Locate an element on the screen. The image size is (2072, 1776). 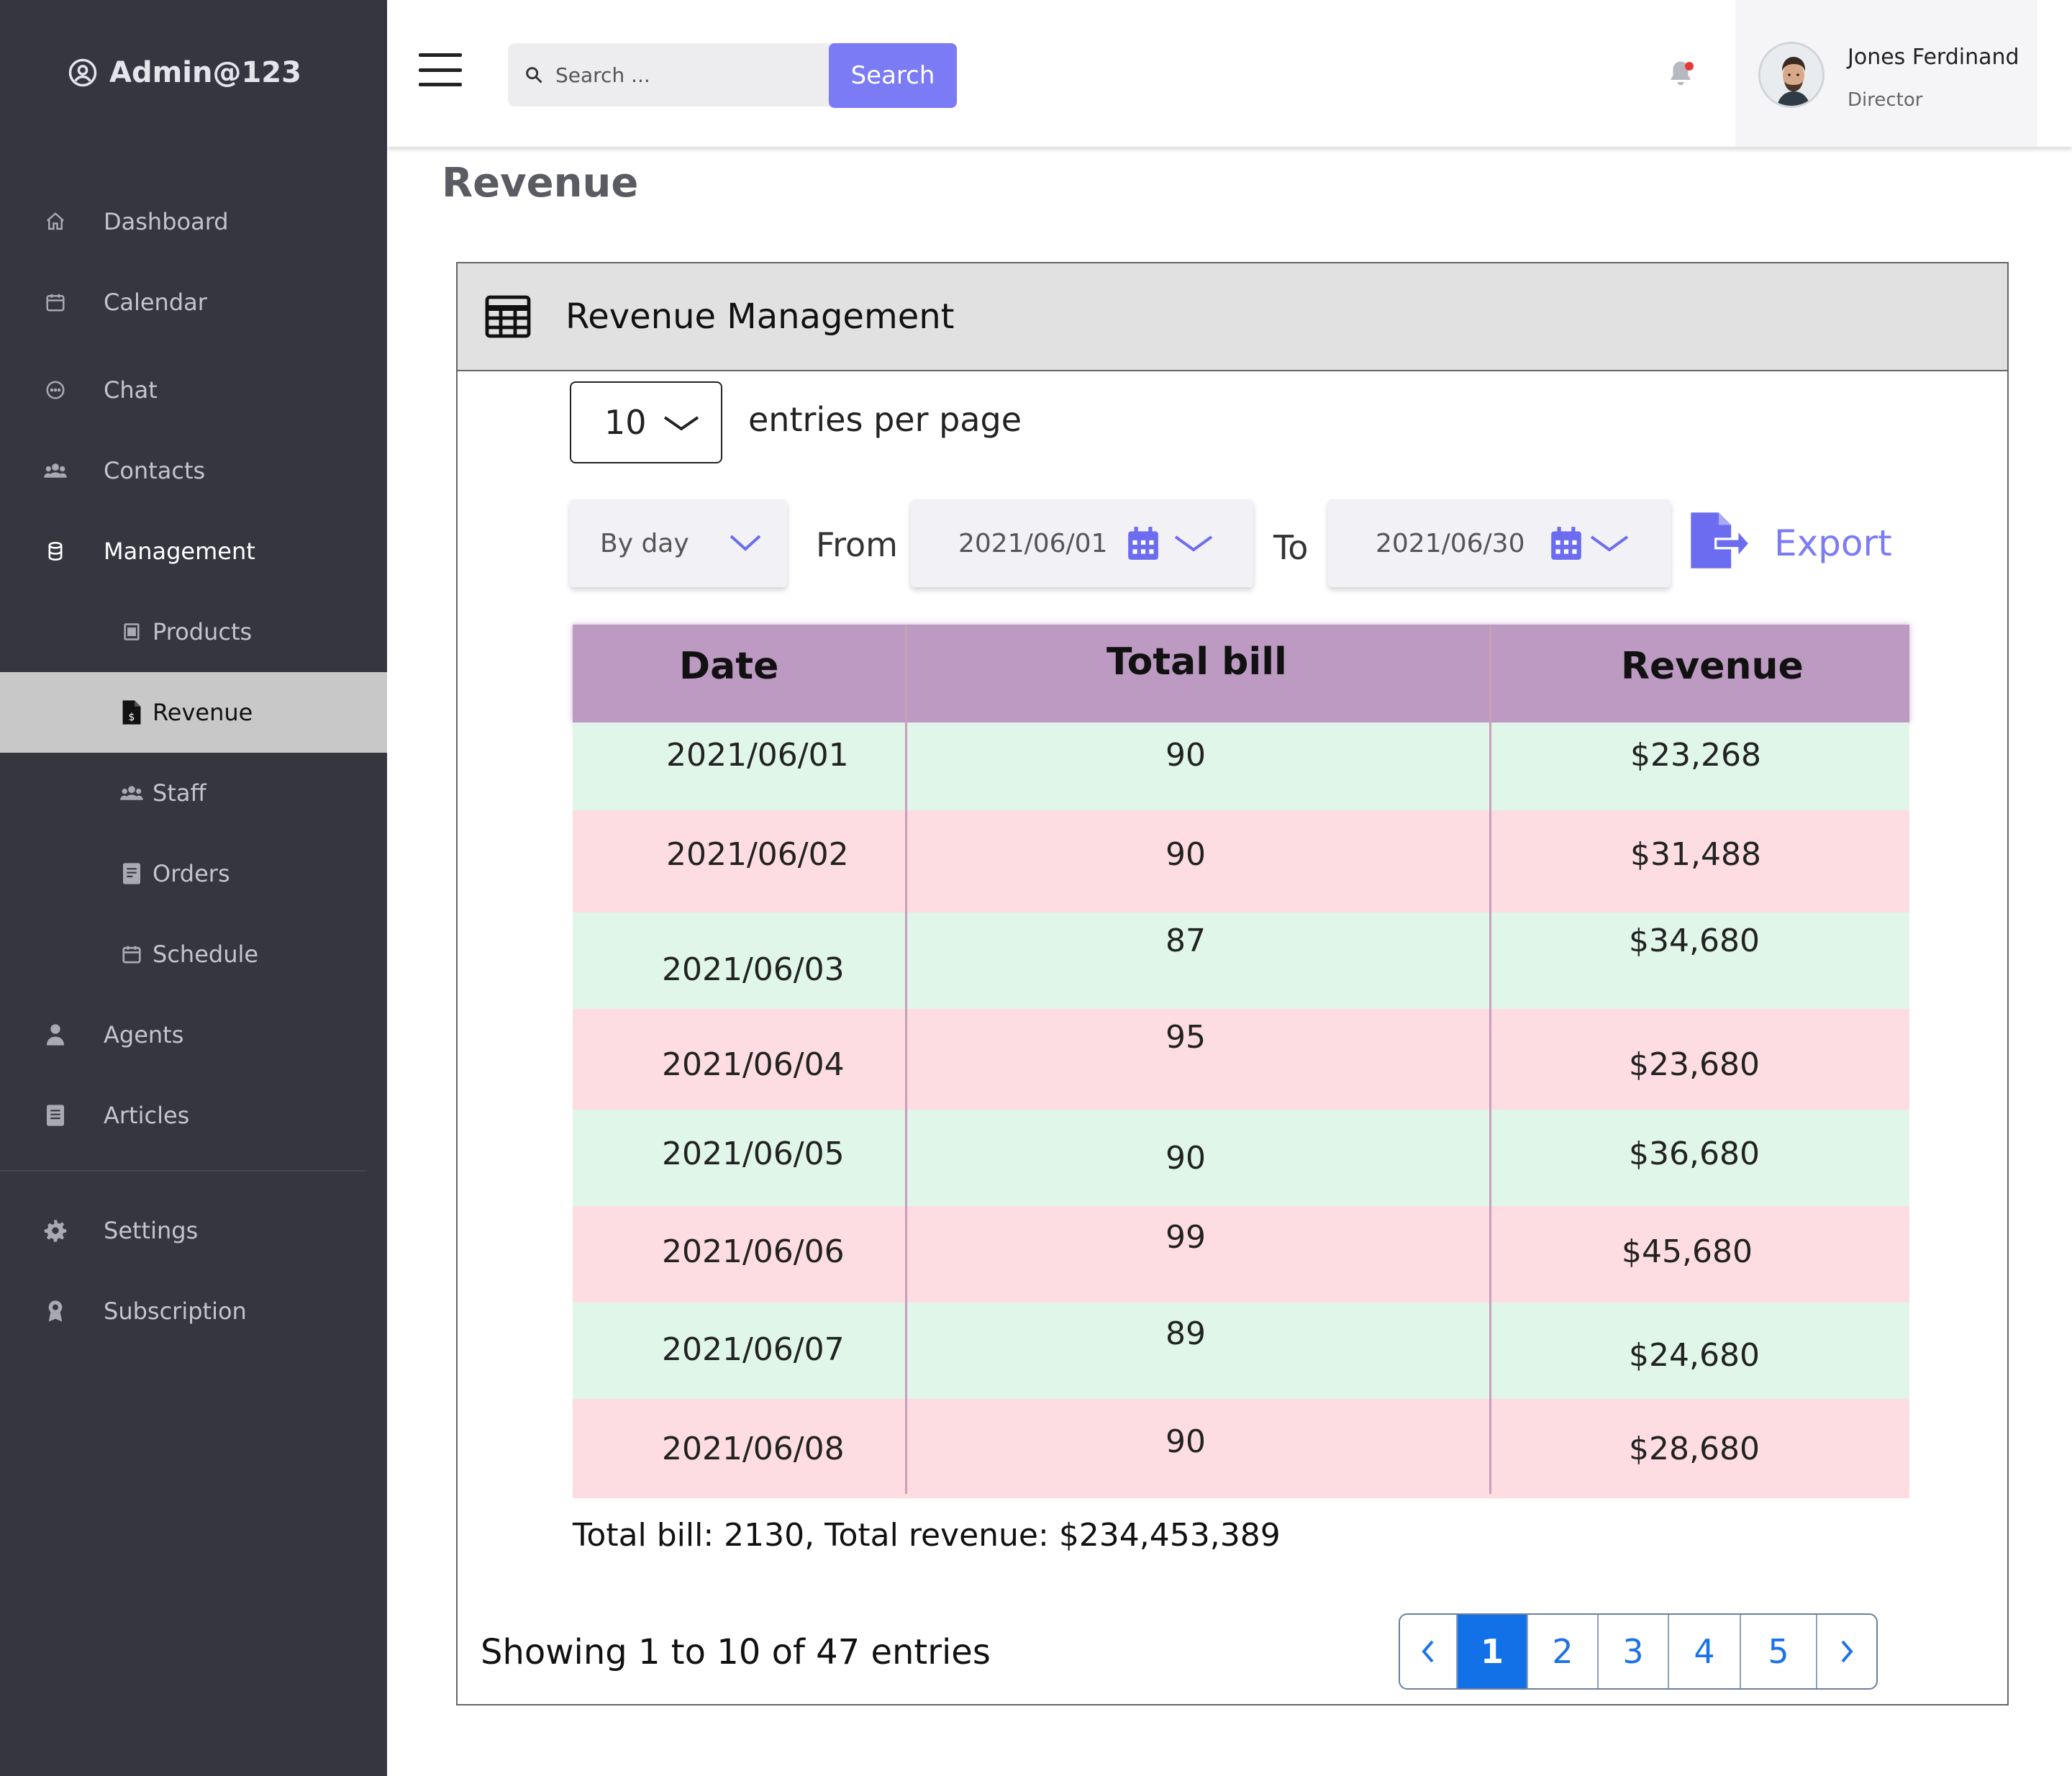
sidebar-item-settings: Settings is located at coordinates (193, 1230).